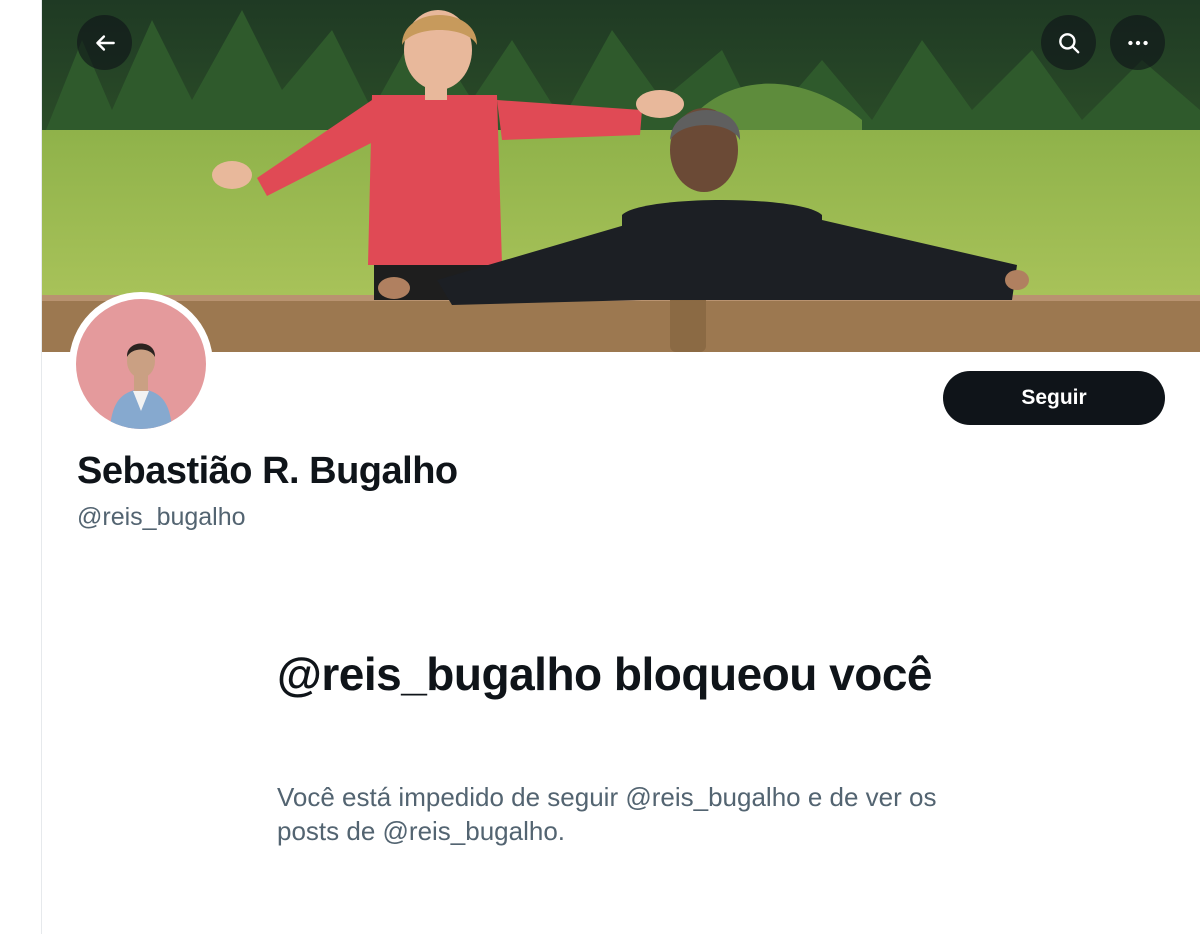 The width and height of the screenshot is (1200, 934). Describe the element at coordinates (605, 674) in the screenshot. I see `blocked-title: @reis_bugalho bloqueou você` at that location.